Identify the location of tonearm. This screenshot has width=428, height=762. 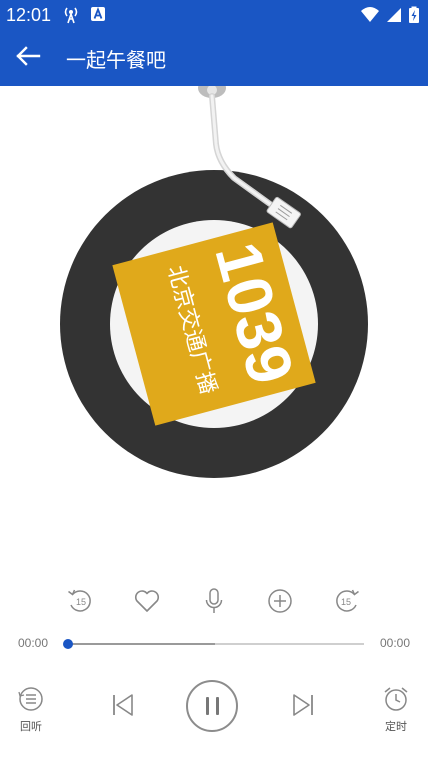
(250, 157).